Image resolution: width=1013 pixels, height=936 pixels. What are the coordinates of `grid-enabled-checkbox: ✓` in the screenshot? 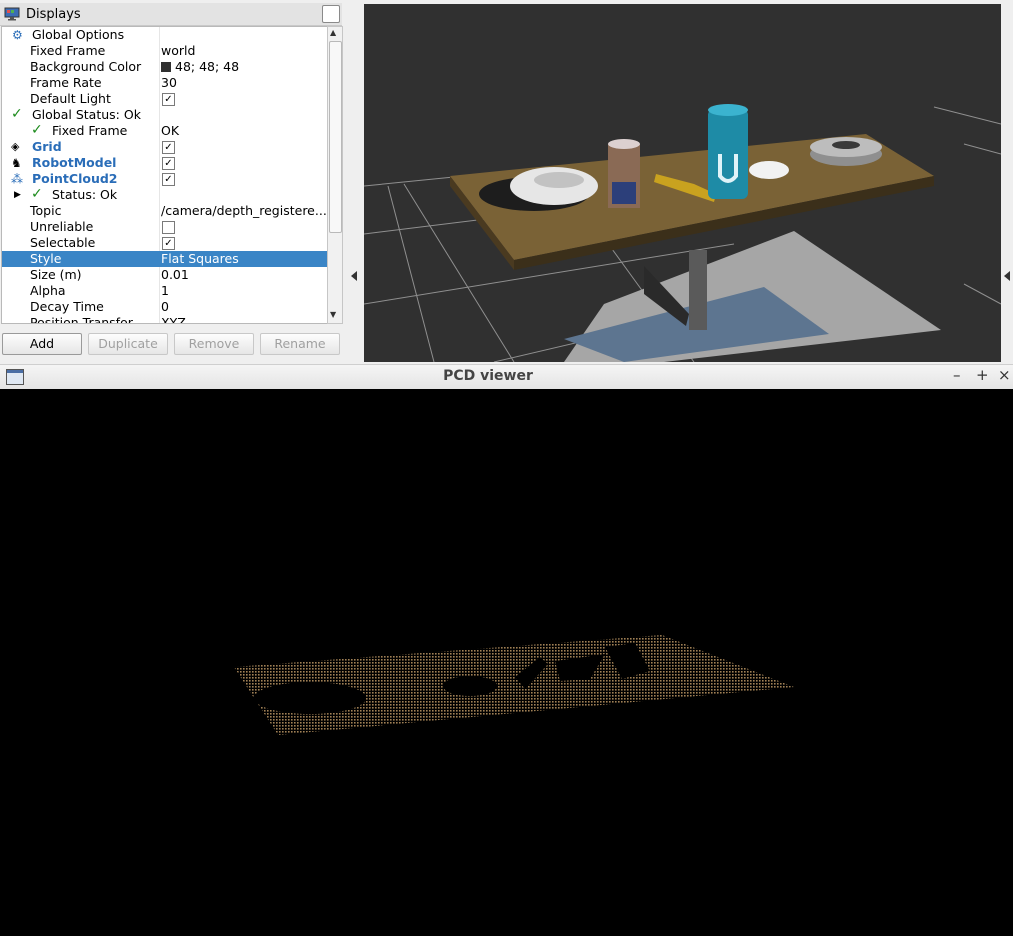 It's located at (168, 147).